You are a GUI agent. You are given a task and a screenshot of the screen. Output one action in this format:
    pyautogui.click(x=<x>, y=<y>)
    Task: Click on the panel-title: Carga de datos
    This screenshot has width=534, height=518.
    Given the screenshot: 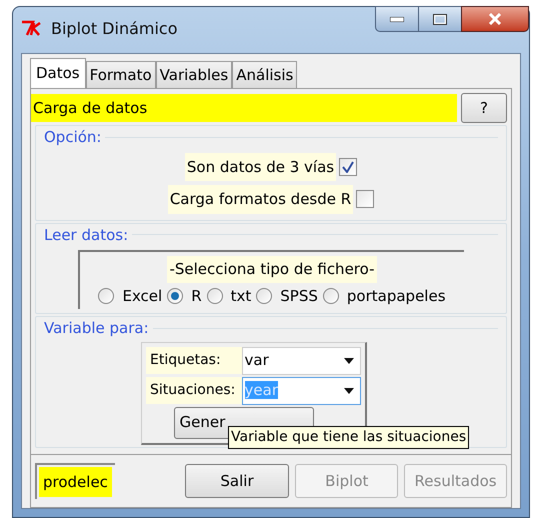 What is the action you would take?
    pyautogui.click(x=90, y=108)
    